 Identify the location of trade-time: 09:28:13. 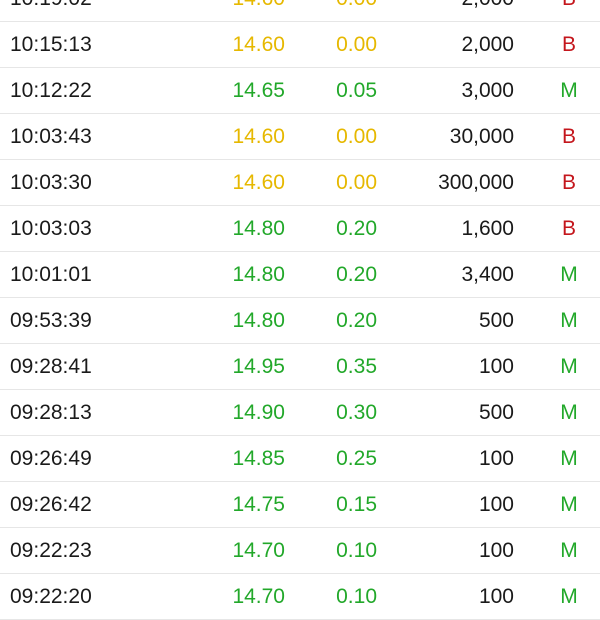
(51, 412).